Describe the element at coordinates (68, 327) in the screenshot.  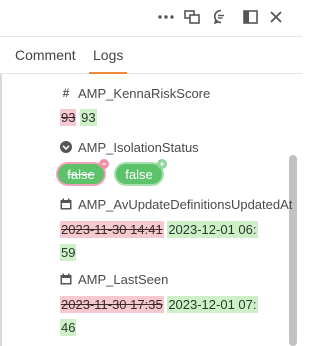
I see `new-value-continued: 46` at that location.